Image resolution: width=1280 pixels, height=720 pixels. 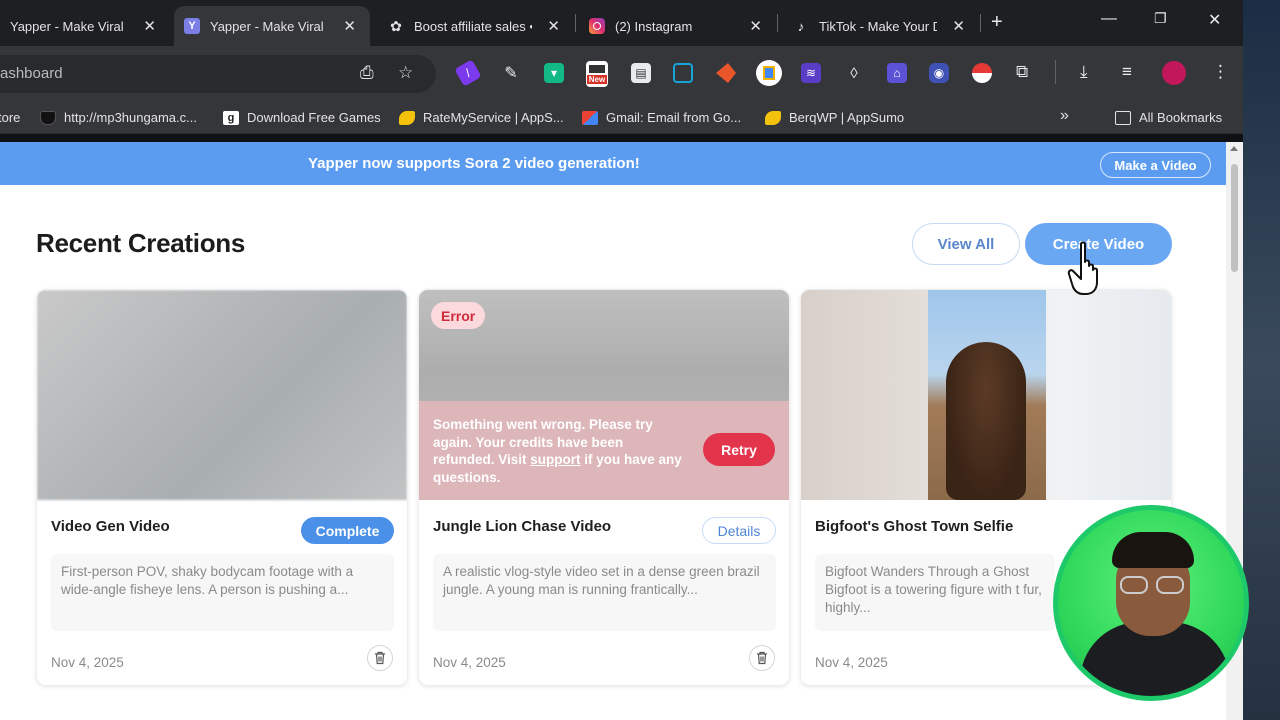 I want to click on appsumo-favicon-icon, so click(x=773, y=117).